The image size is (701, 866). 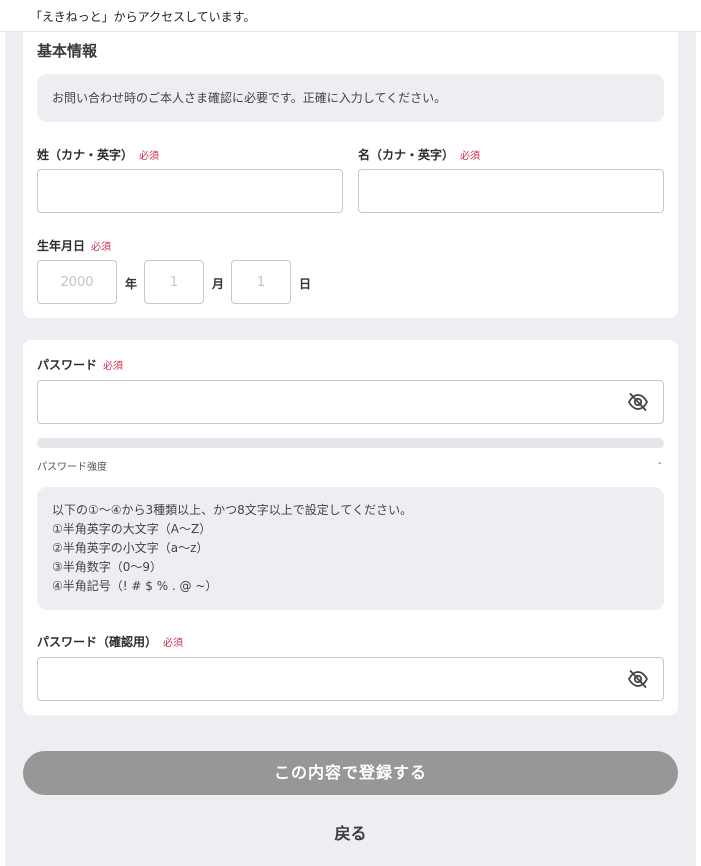 What do you see at coordinates (131, 284) in the screenshot?
I see `year-unit: 年` at bounding box center [131, 284].